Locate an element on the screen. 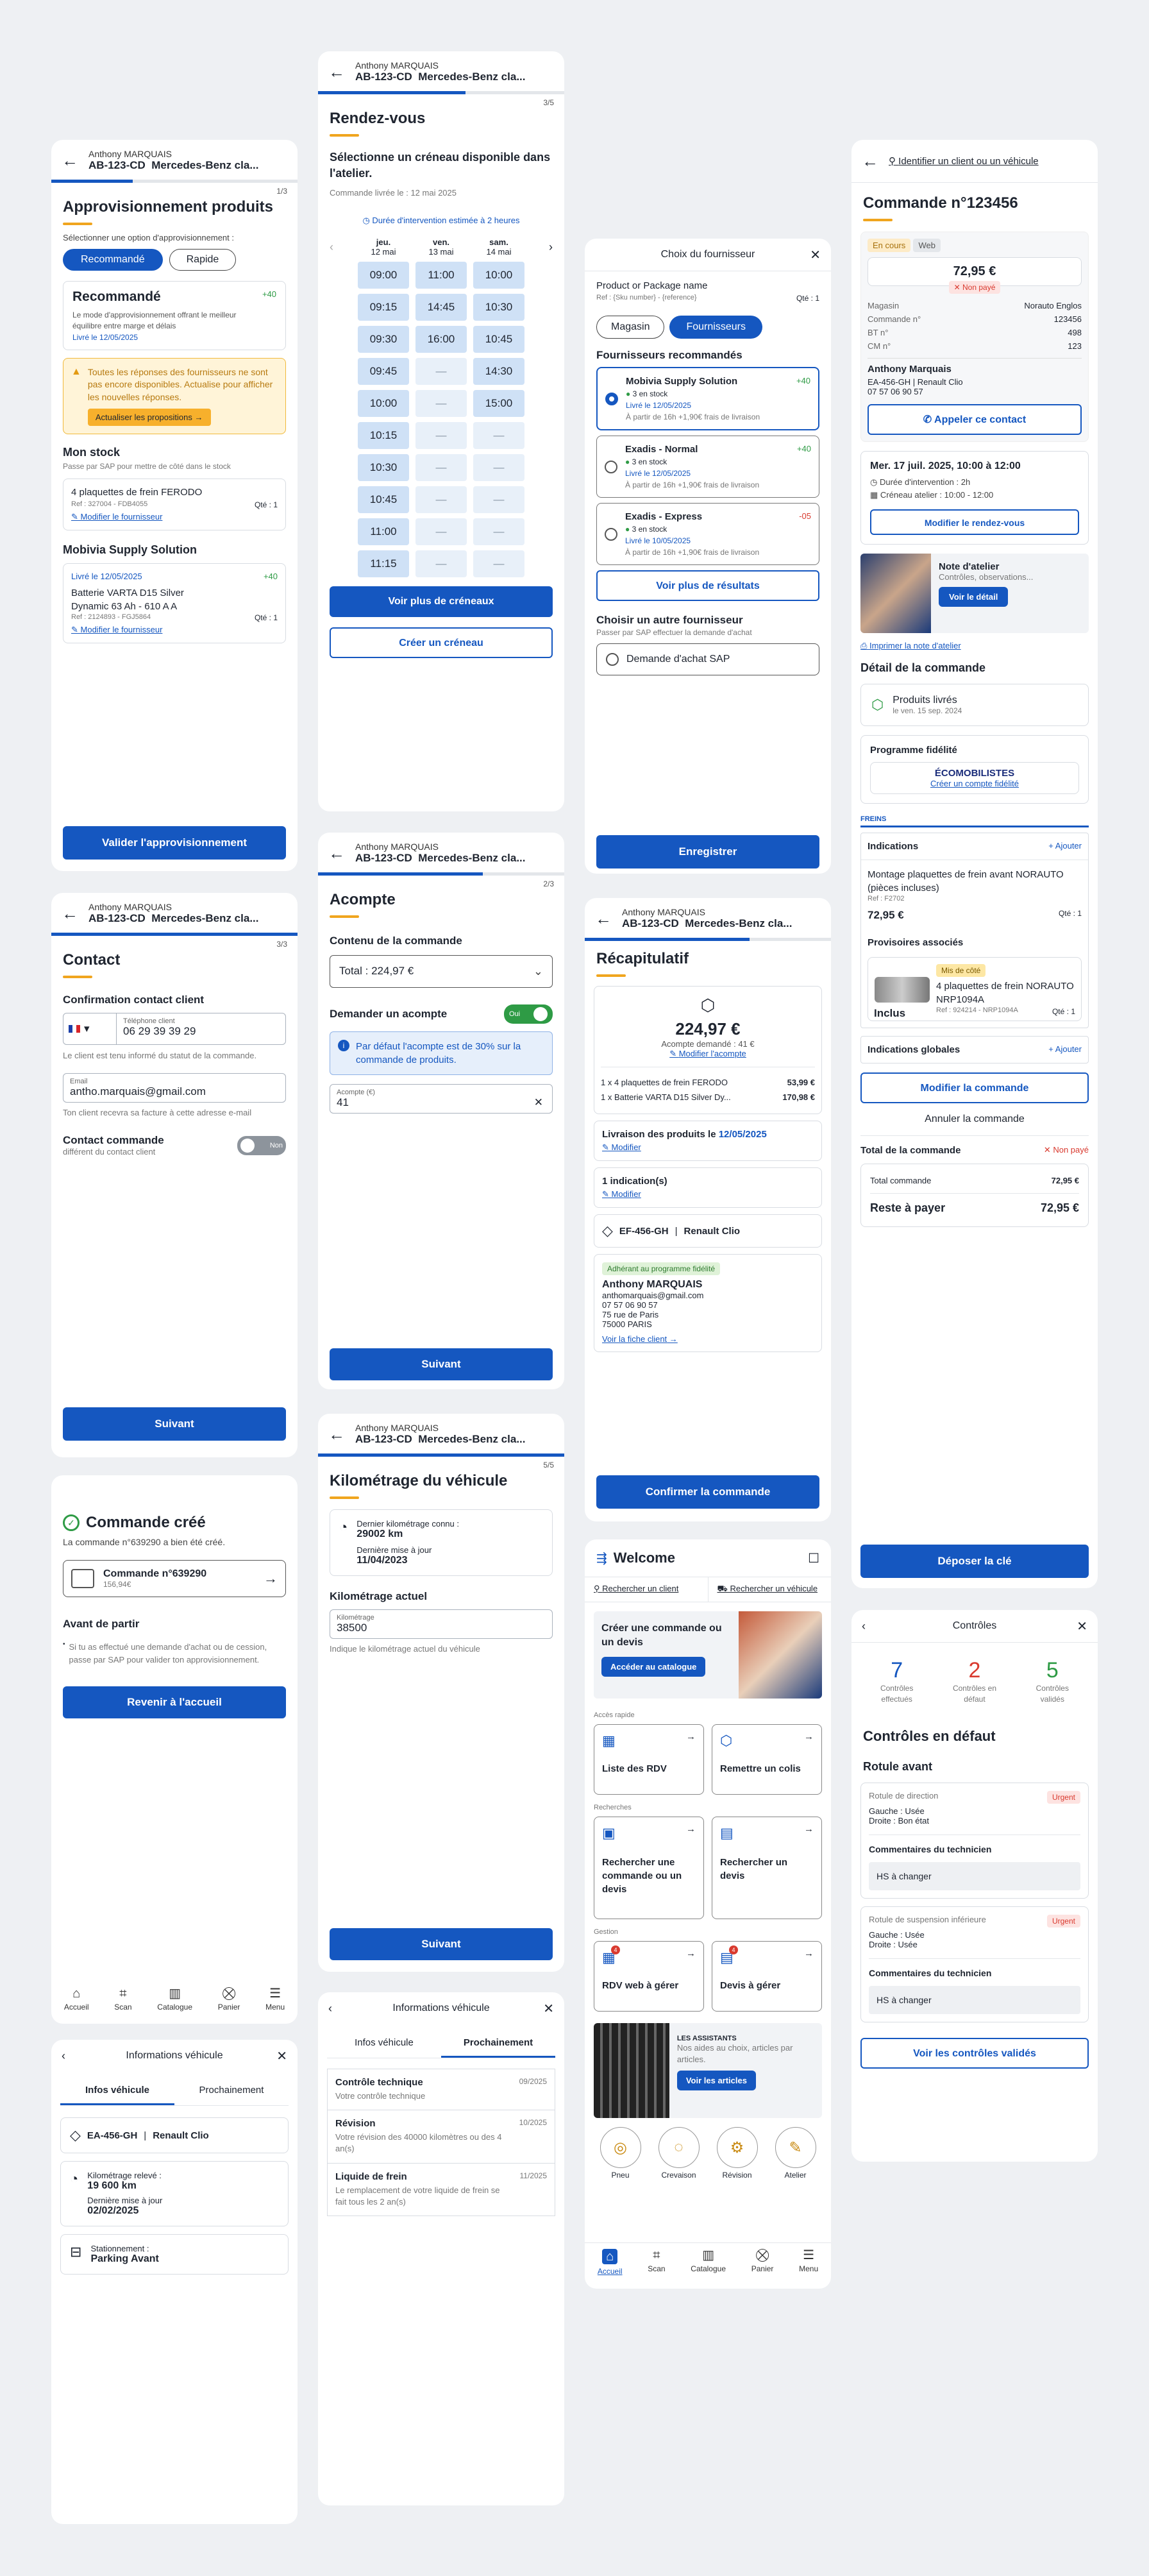  tab-rapide: Rapide is located at coordinates (203, 260).